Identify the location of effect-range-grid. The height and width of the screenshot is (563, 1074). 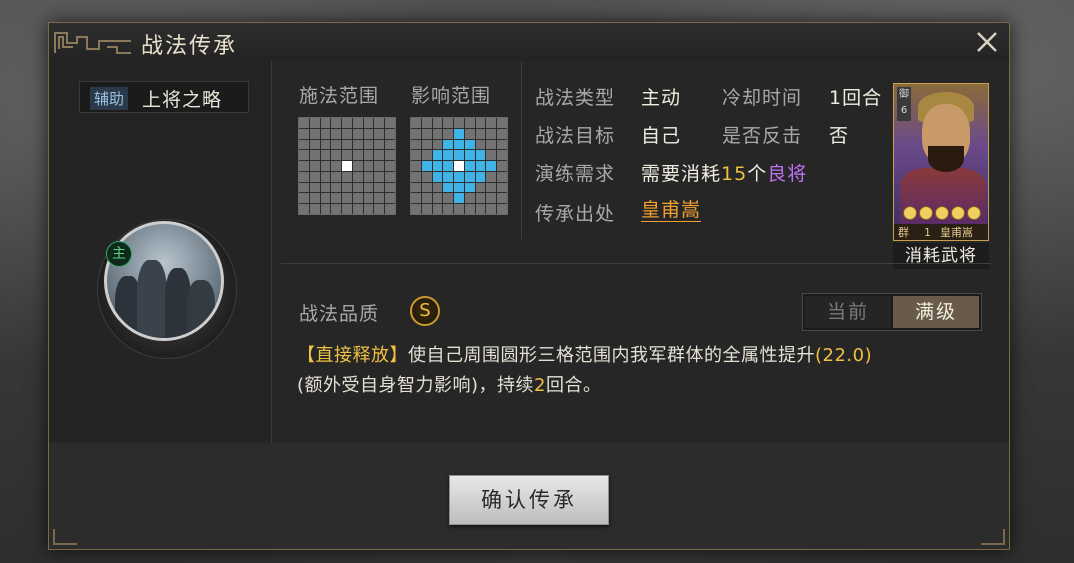
(459, 166).